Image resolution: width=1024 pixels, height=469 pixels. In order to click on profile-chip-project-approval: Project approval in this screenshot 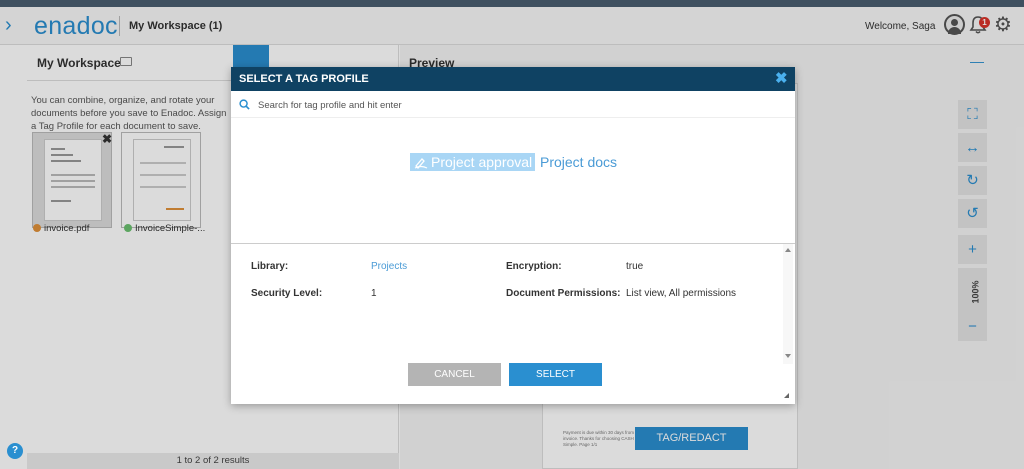, I will do `click(473, 162)`.